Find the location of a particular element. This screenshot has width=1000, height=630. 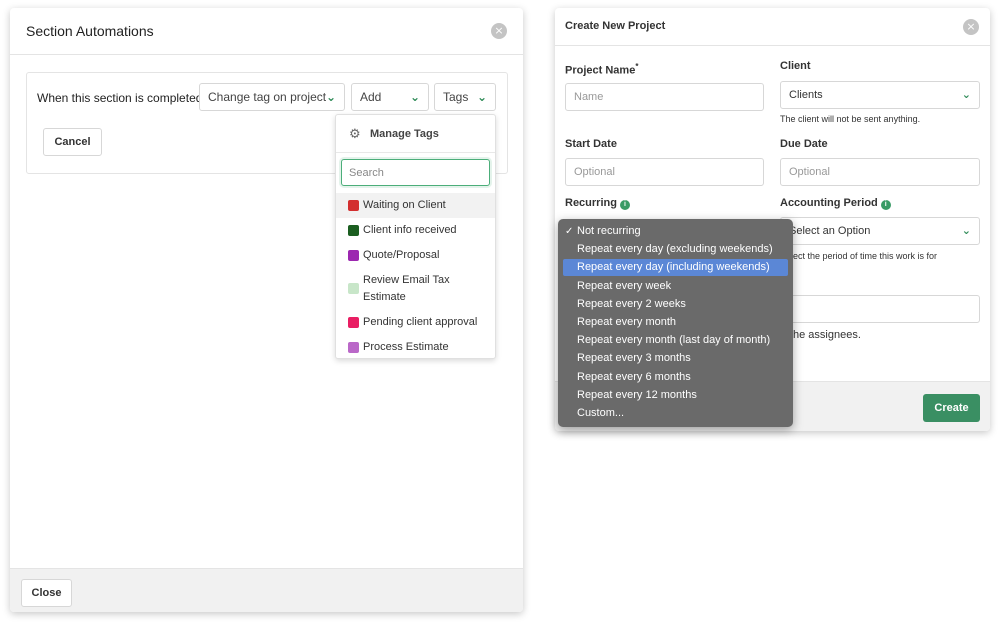

due-date-input: Optional is located at coordinates (880, 172).